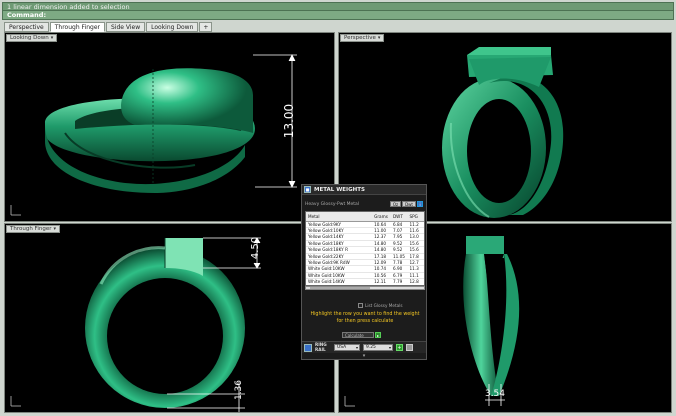 Image resolution: width=676 pixels, height=416 pixels. I want to click on column-header: Grams, so click(381, 217).